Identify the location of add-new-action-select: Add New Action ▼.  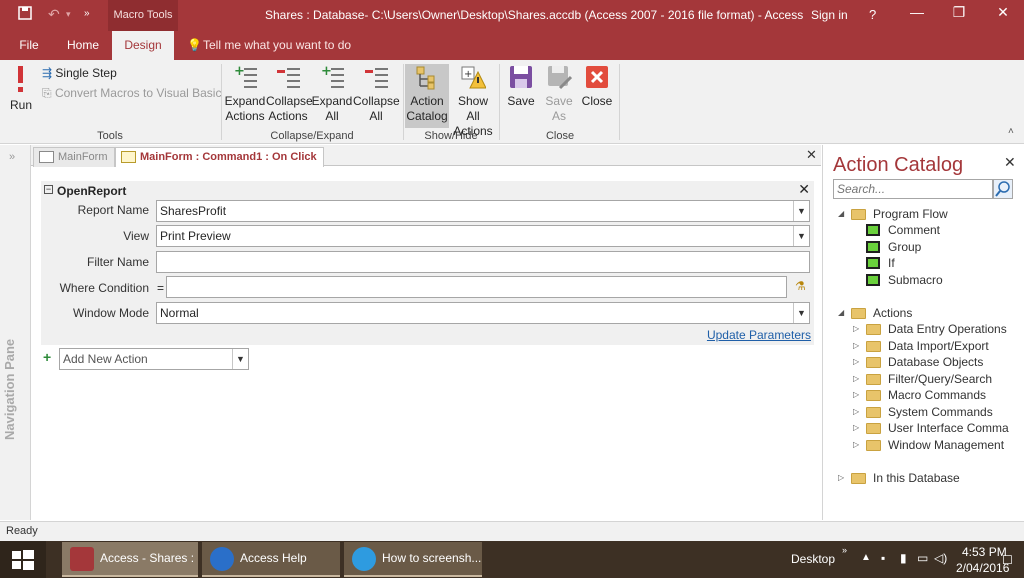
(154, 359).